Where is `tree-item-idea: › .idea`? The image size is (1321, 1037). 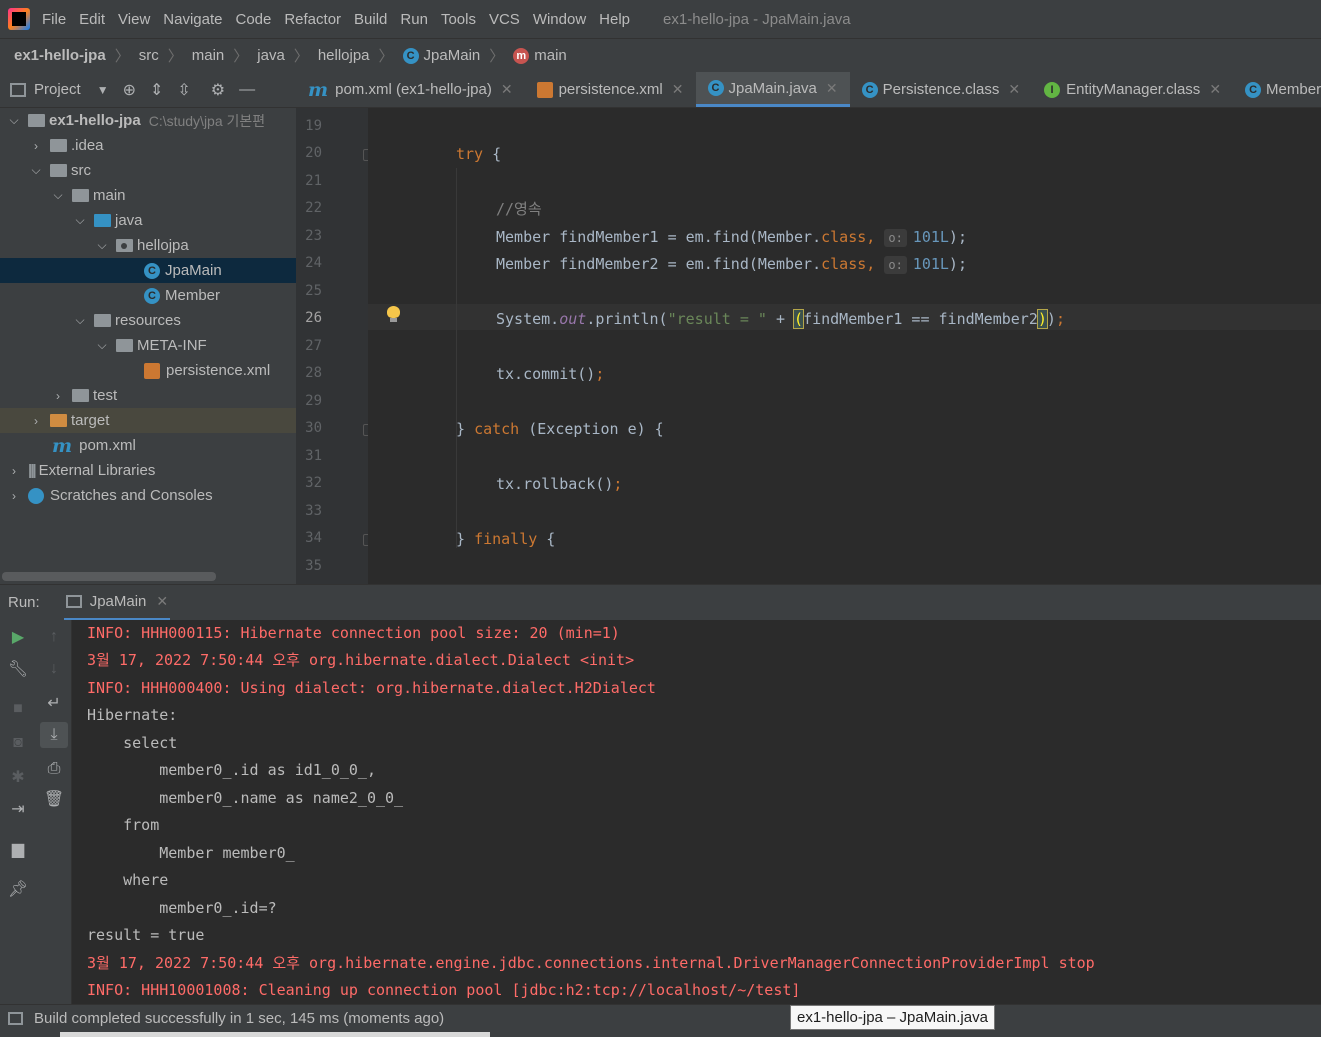
tree-item-idea: › .idea is located at coordinates (148, 145).